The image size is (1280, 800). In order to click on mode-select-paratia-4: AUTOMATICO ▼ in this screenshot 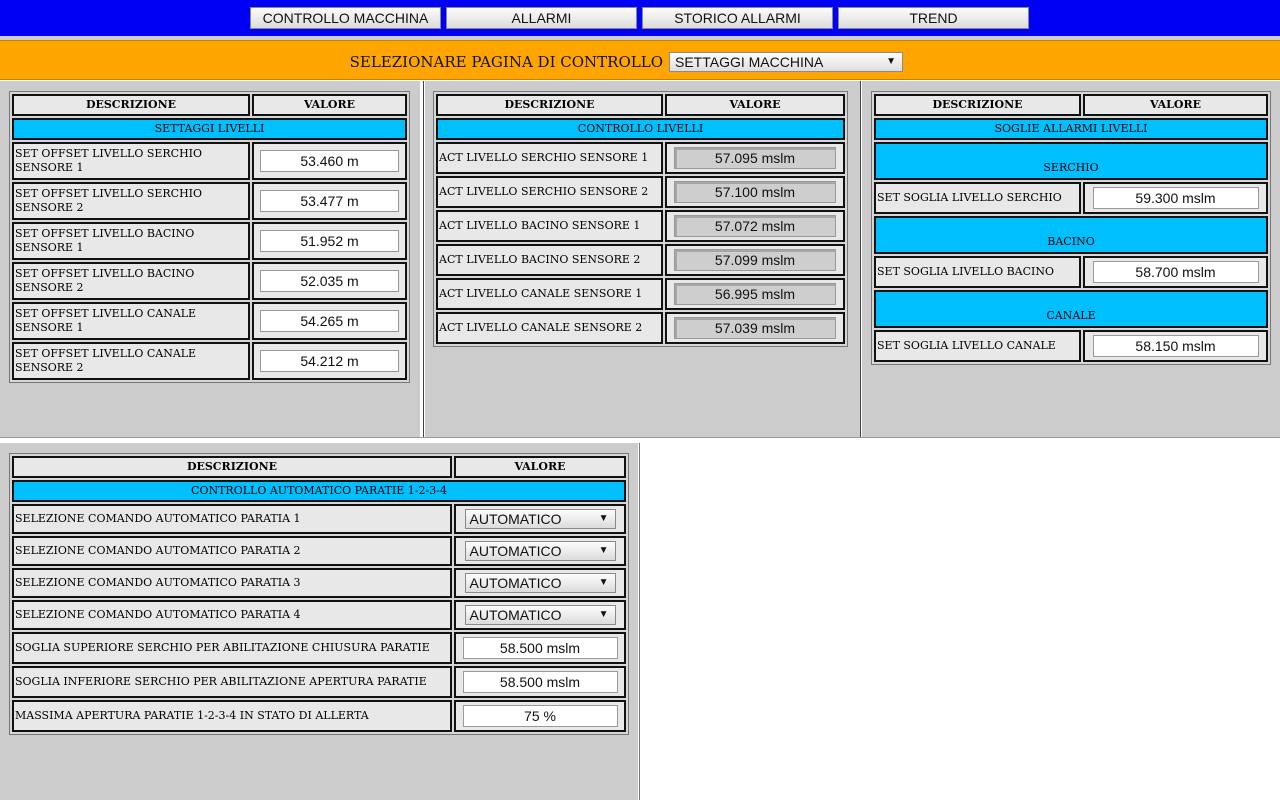, I will do `click(540, 615)`.